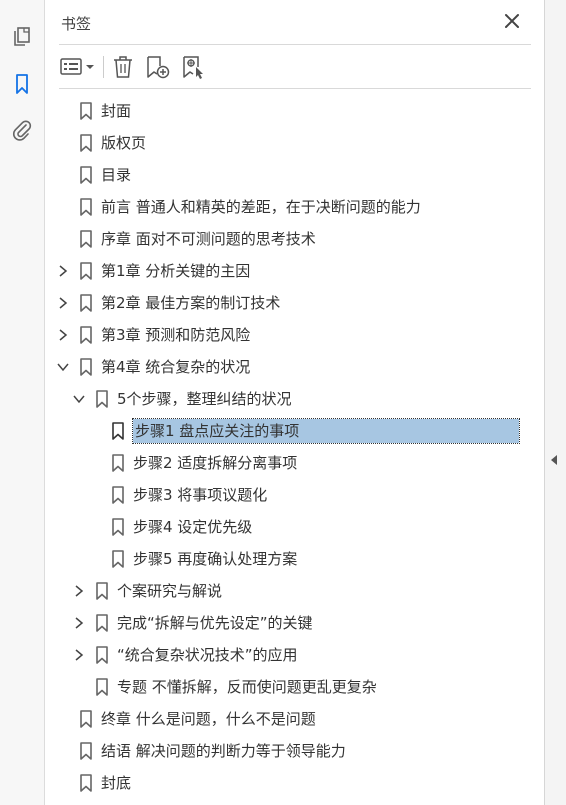  I want to click on collapse-panel-icon, so click(554, 460).